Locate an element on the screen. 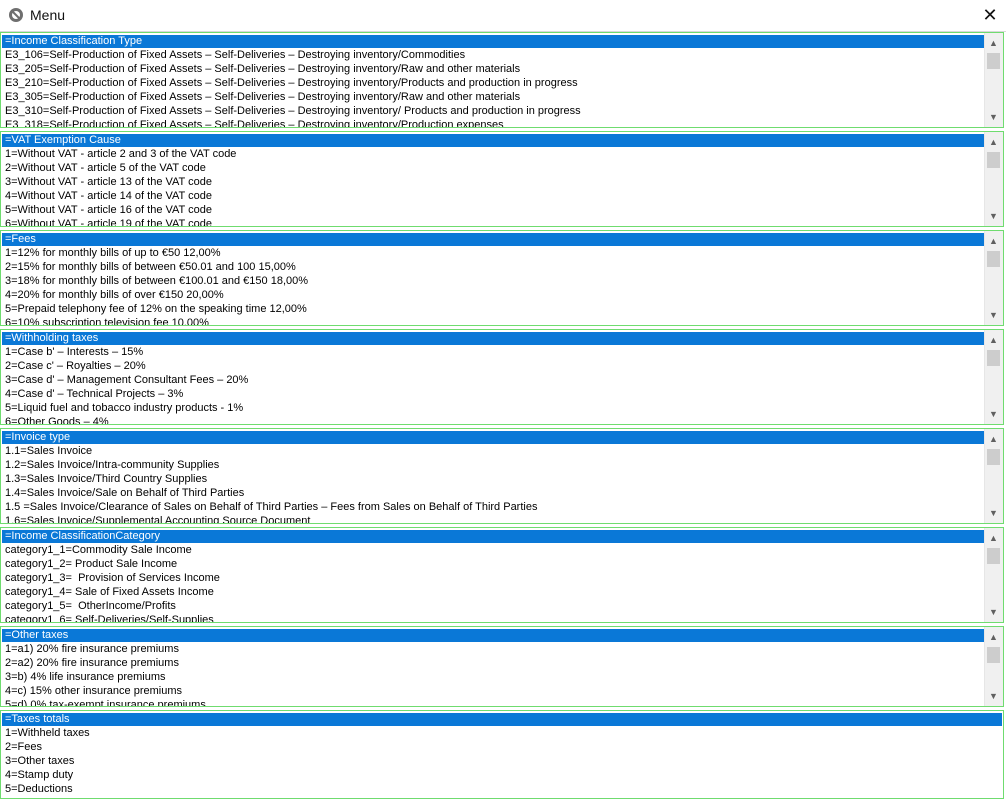 This screenshot has height=799, width=1006. list-item: 4=Case d' – Technical Projects – 3% is located at coordinates (493, 394).